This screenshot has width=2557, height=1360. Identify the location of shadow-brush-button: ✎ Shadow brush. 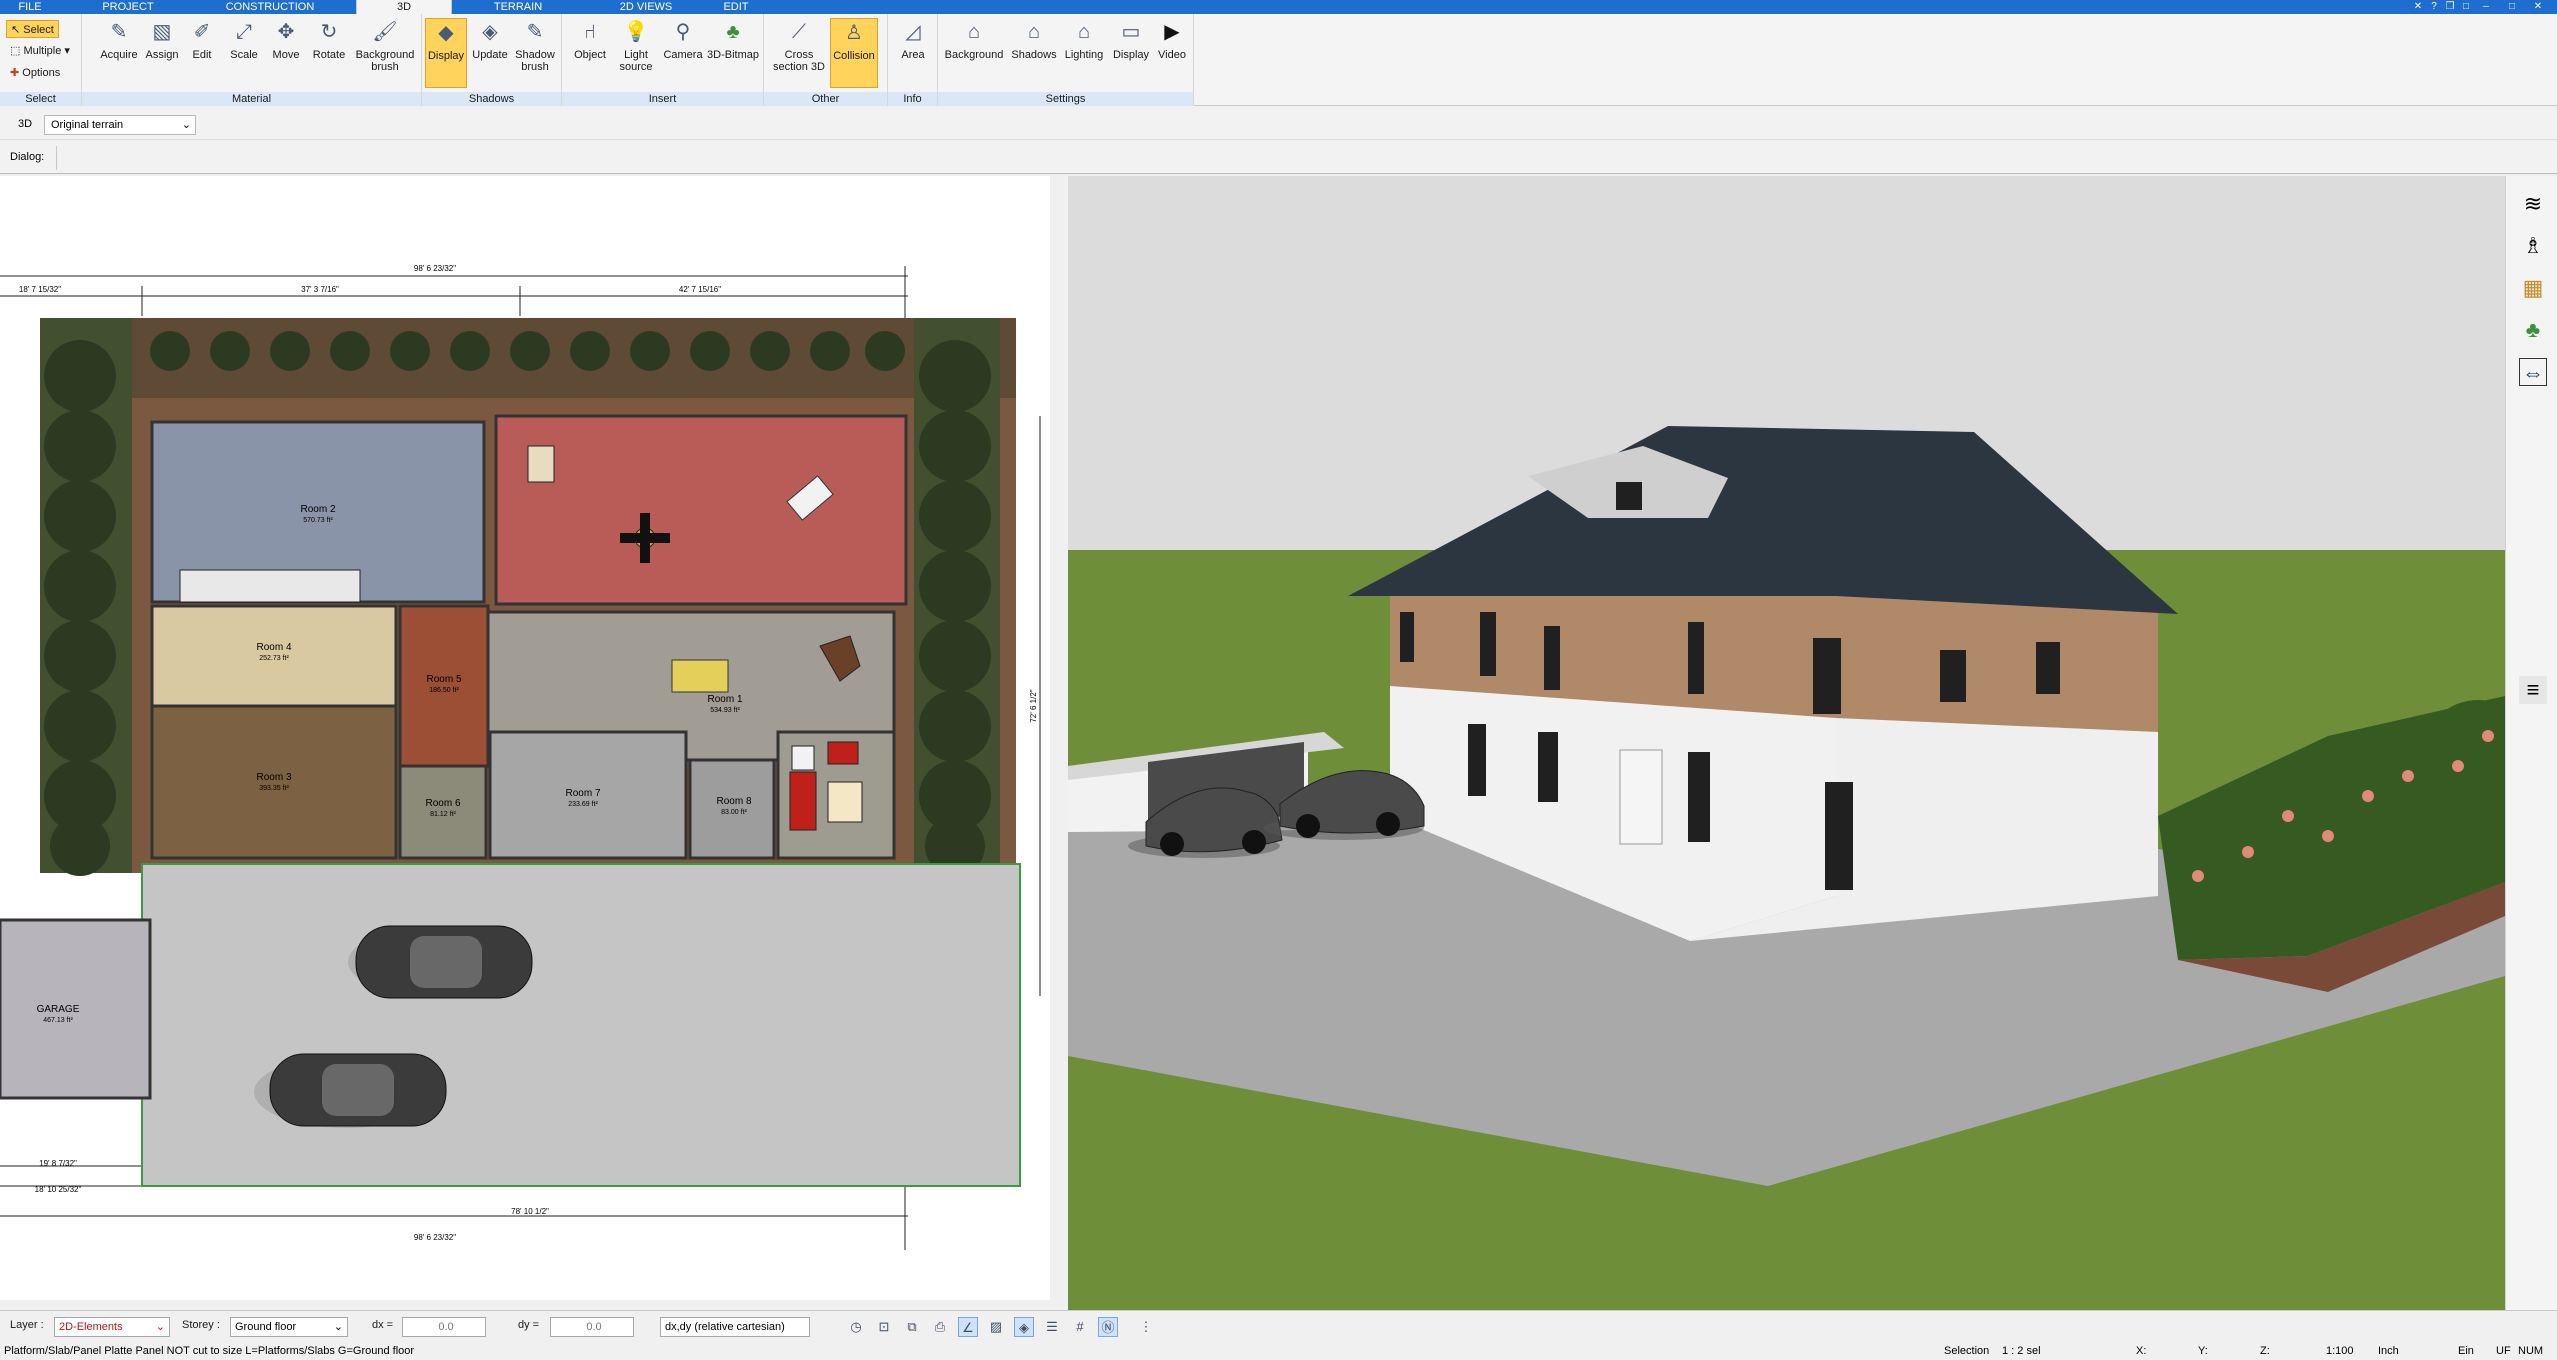
(535, 53).